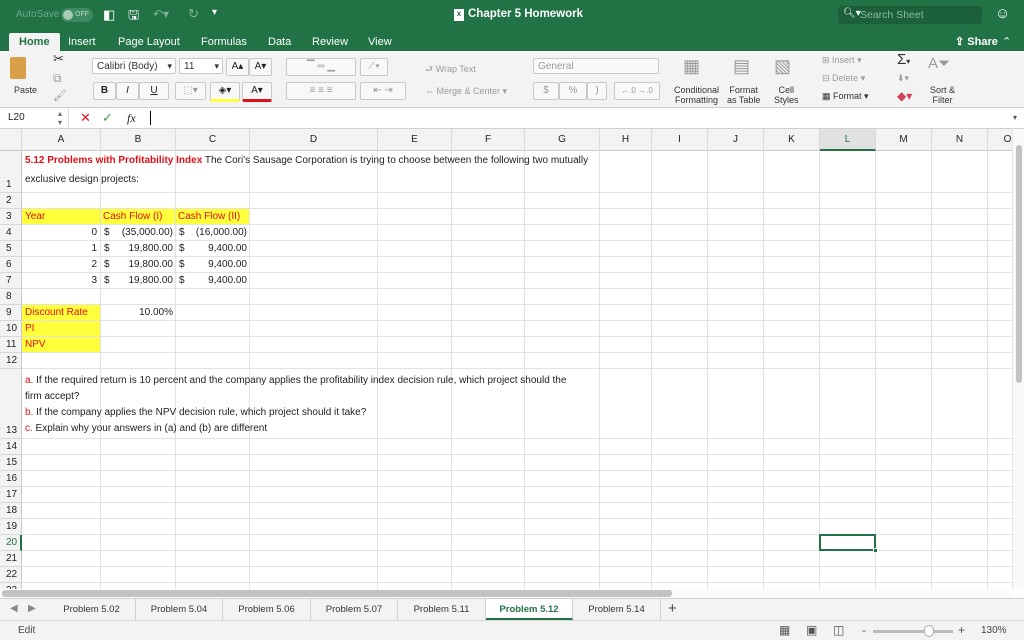  I want to click on cell-E21, so click(415, 559).